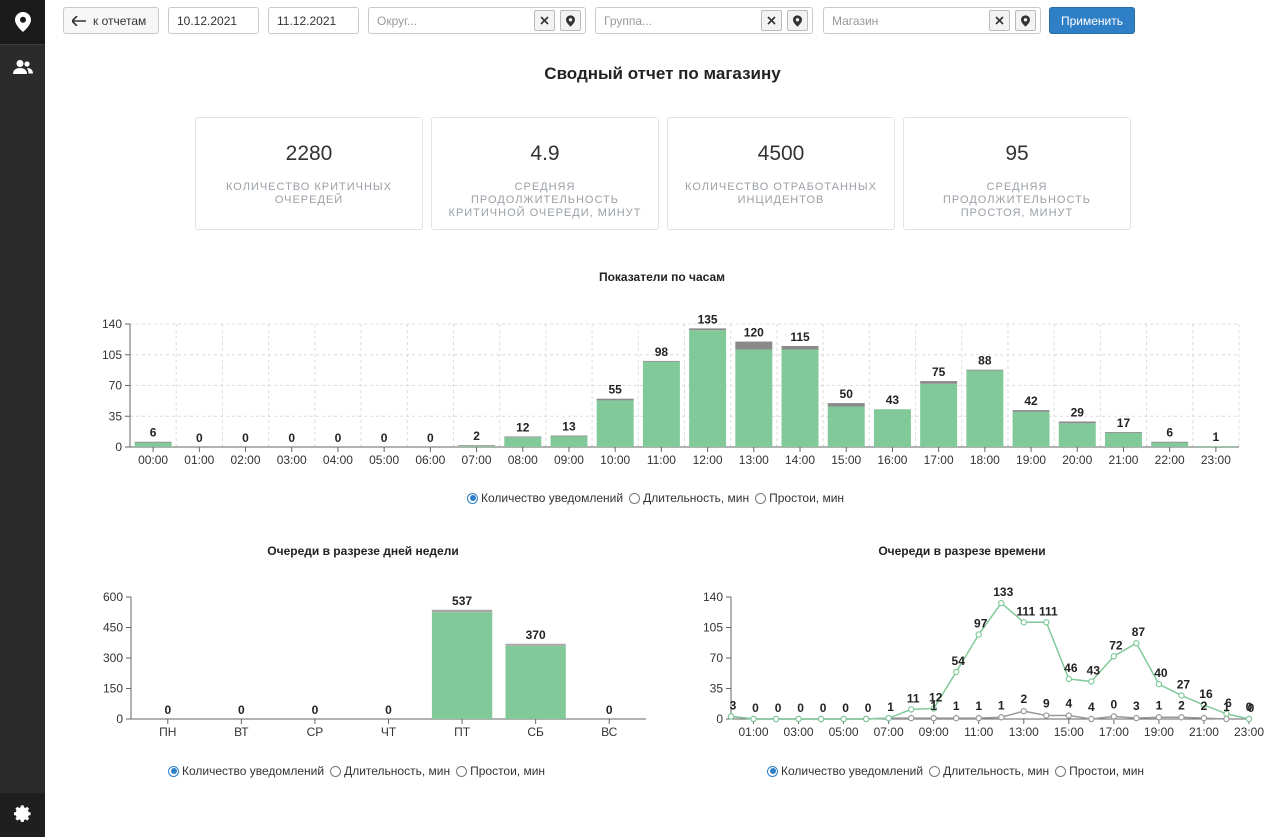  What do you see at coordinates (1124, 423) in the screenshot?
I see `data-label: 17` at bounding box center [1124, 423].